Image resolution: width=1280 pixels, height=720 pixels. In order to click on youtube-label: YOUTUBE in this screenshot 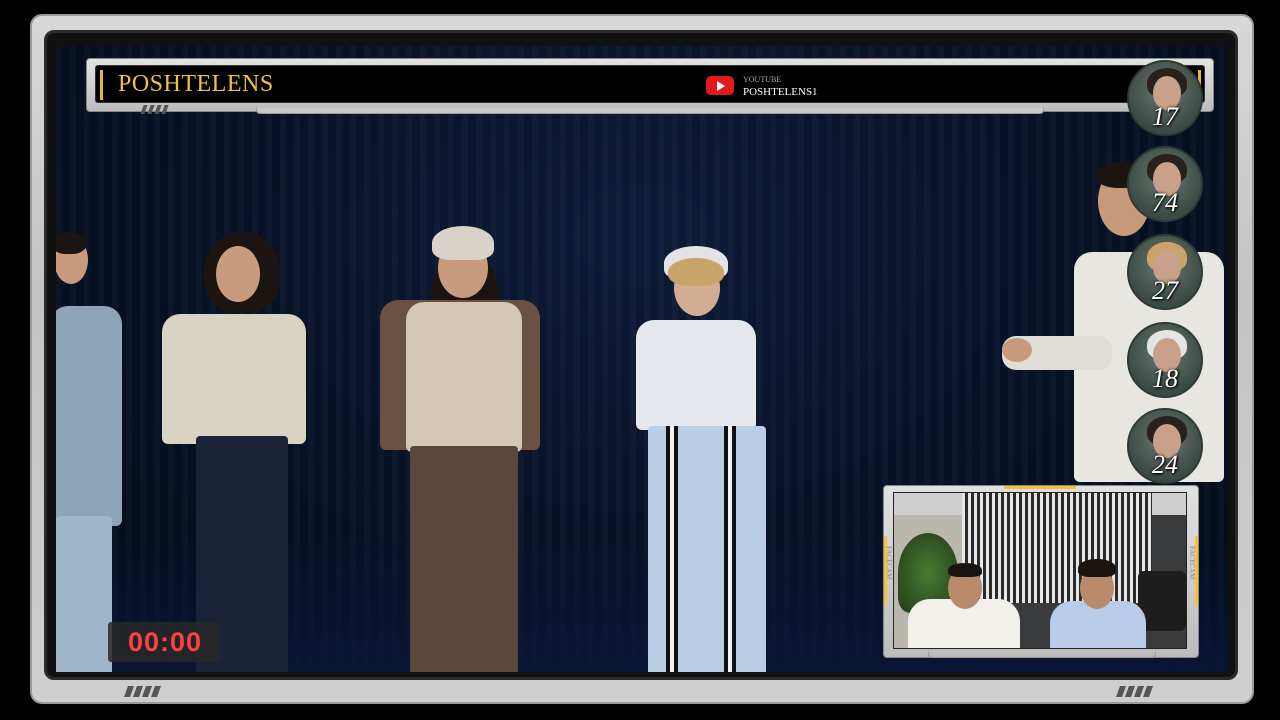, I will do `click(762, 79)`.